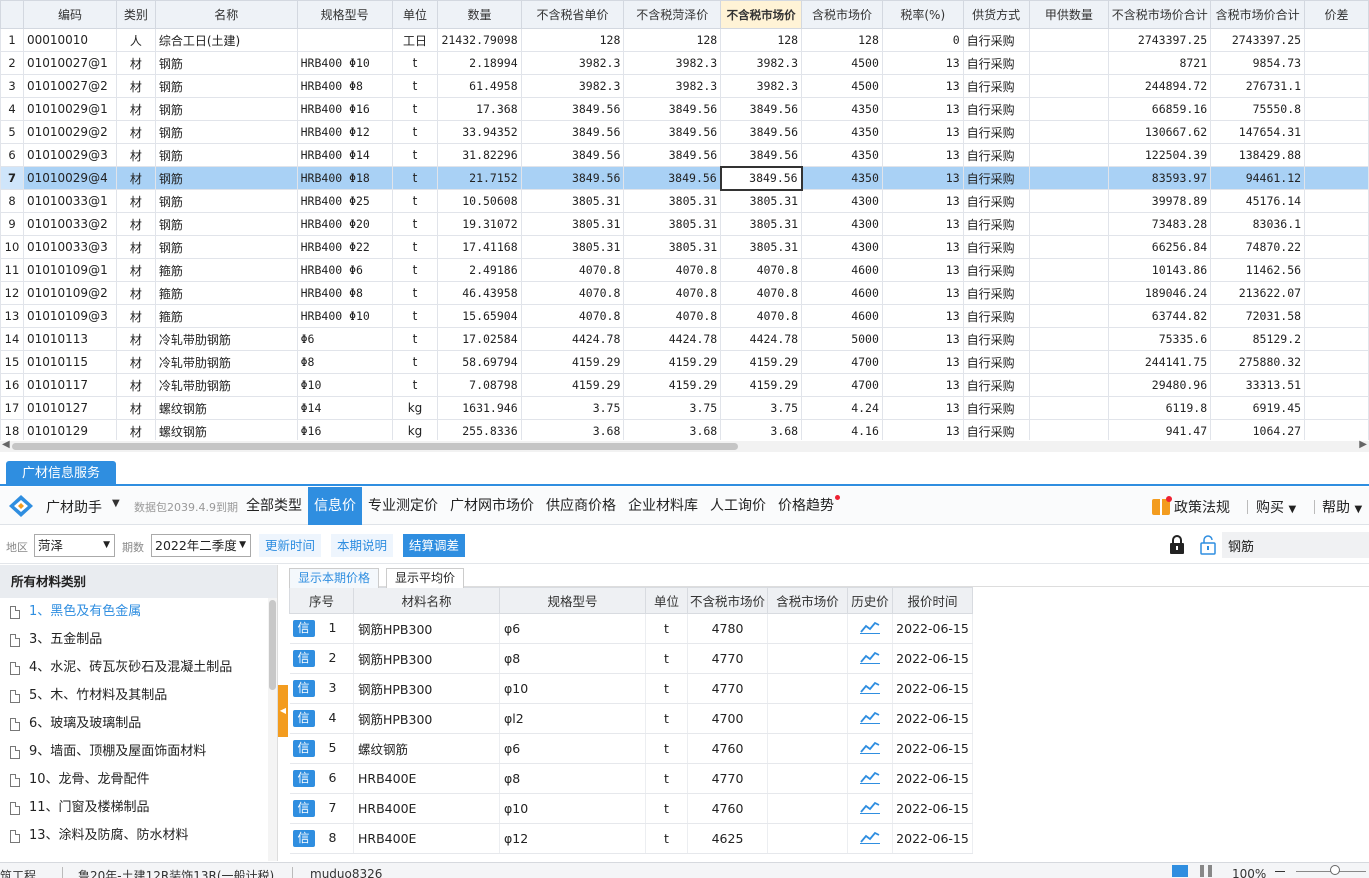 This screenshot has width=1369, height=878. Describe the element at coordinates (572, 63) in the screenshot. I see `grid-cell-p1: 3982.3` at that location.